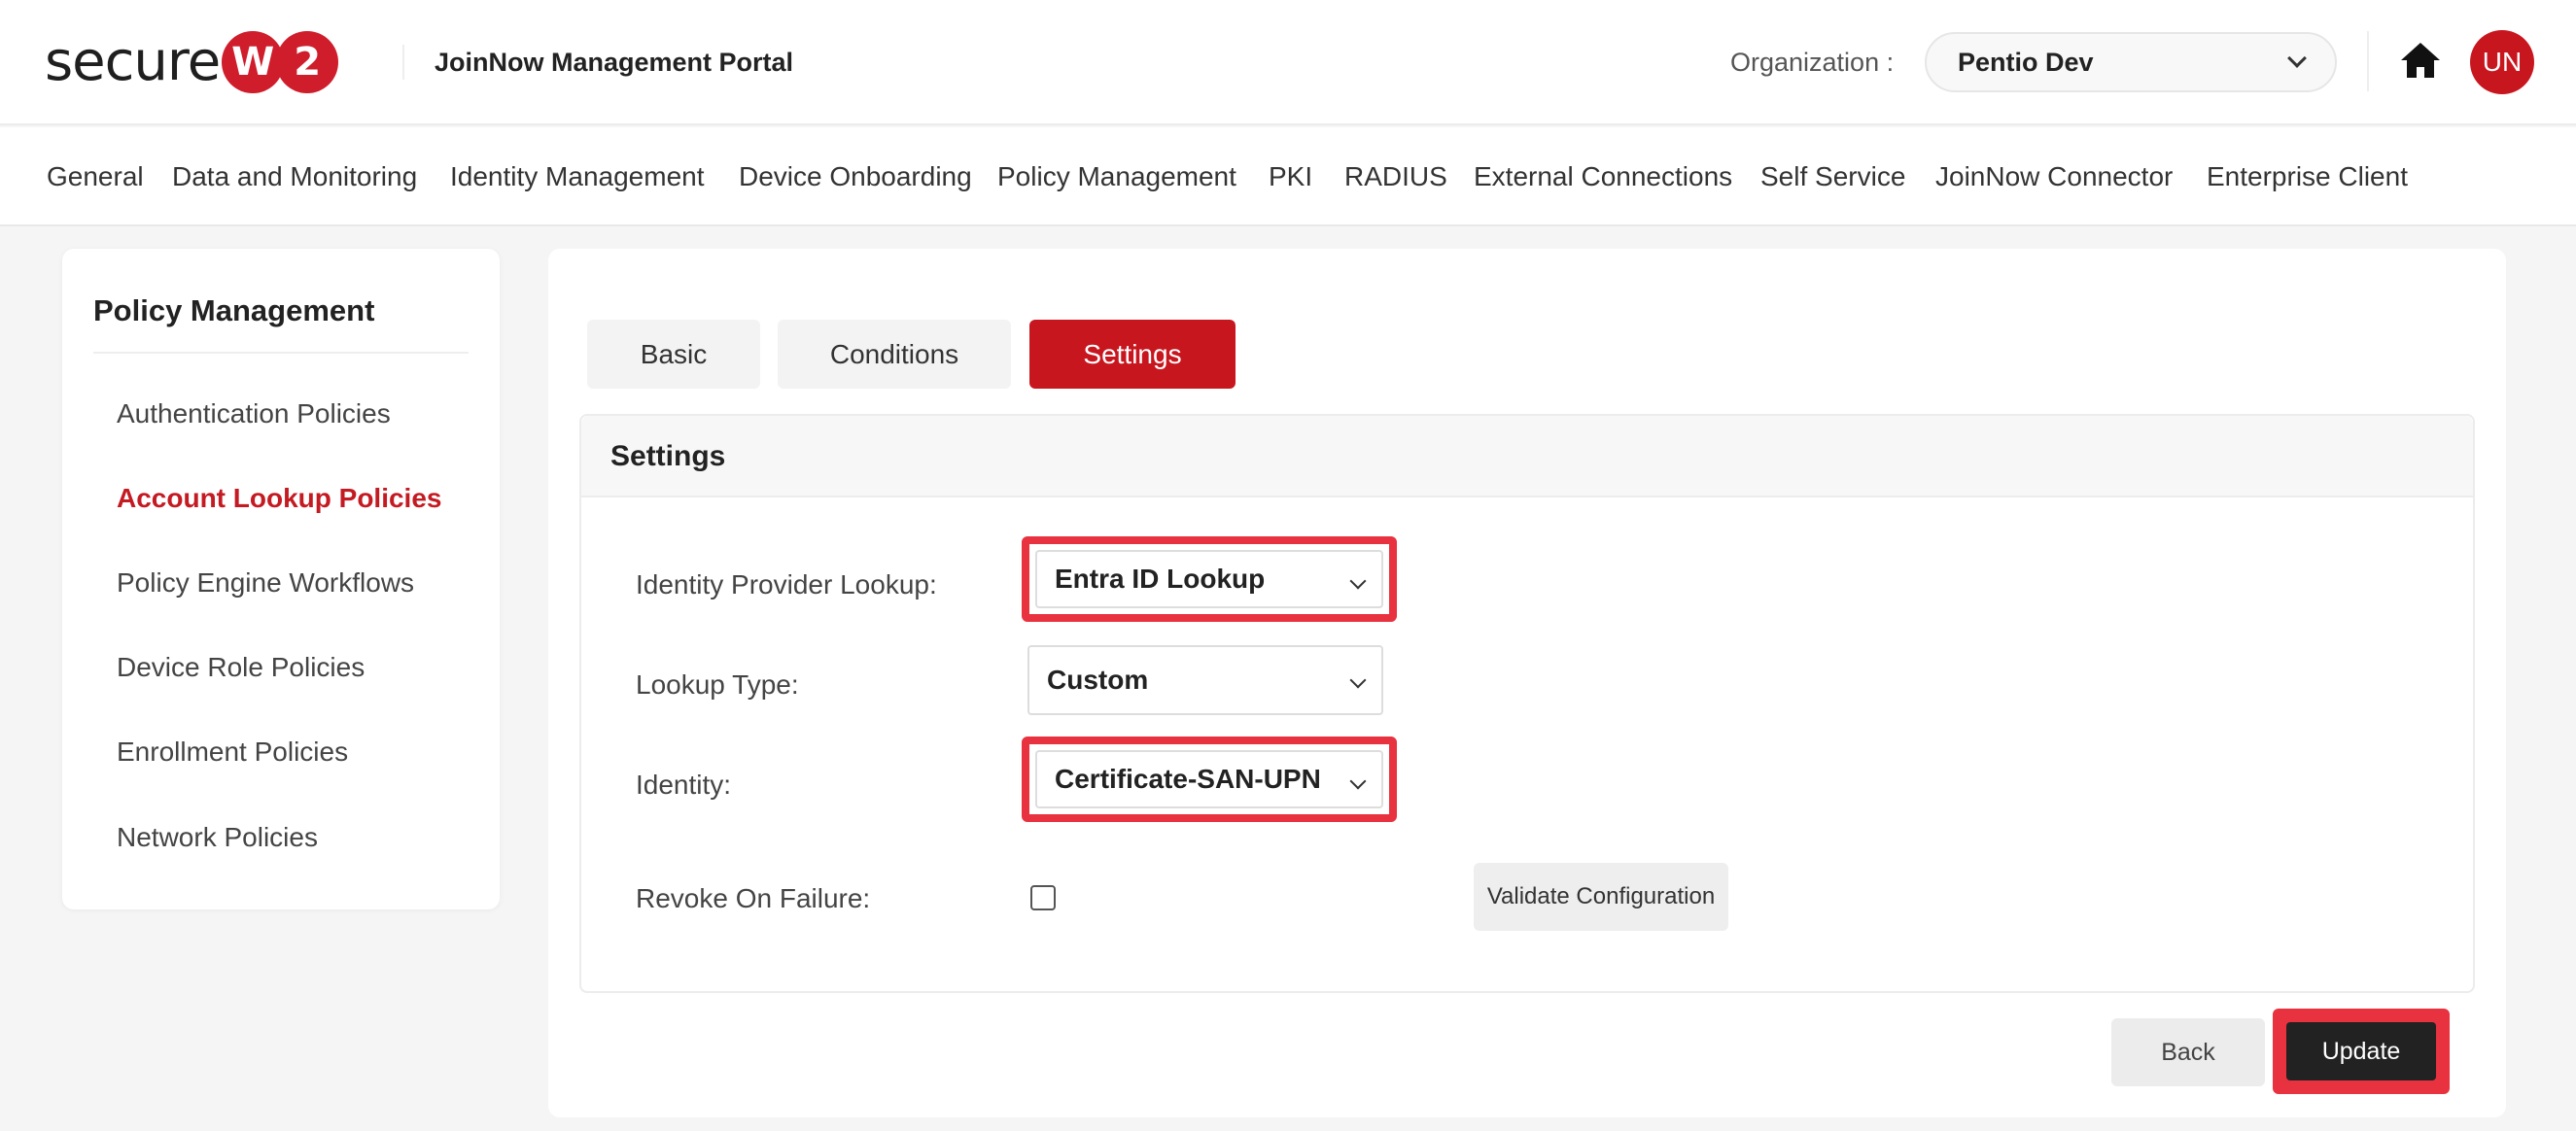  I want to click on avatar: UN, so click(2502, 62).